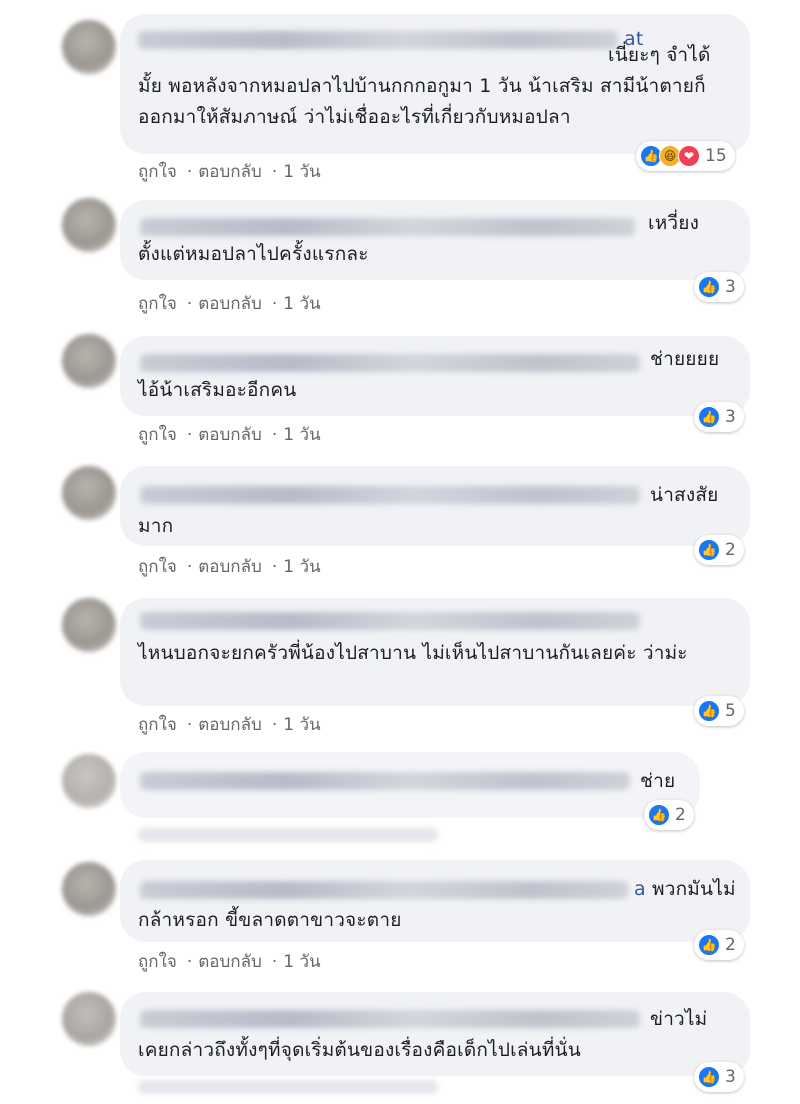  Describe the element at coordinates (716, 156) in the screenshot. I see `reaction-count: 15` at that location.